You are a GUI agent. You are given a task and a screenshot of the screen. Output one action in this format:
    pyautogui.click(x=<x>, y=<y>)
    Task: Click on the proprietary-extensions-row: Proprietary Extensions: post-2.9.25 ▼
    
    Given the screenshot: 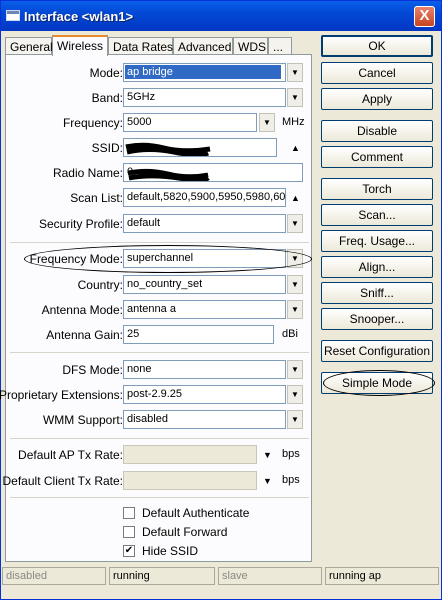 What is the action you would take?
    pyautogui.click(x=156, y=395)
    